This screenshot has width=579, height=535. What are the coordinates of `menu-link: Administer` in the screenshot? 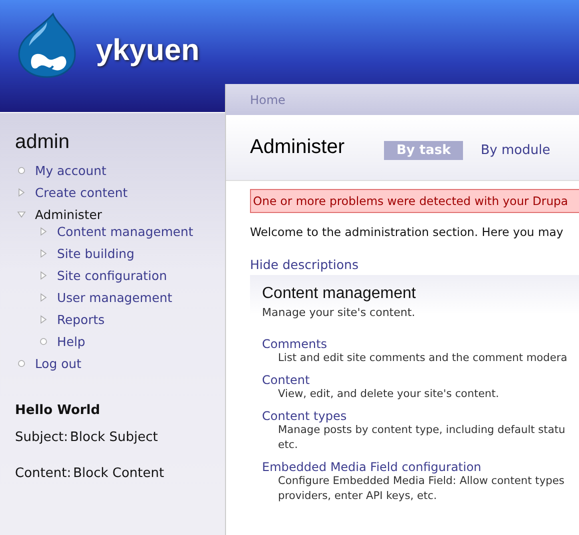 It's located at (68, 214).